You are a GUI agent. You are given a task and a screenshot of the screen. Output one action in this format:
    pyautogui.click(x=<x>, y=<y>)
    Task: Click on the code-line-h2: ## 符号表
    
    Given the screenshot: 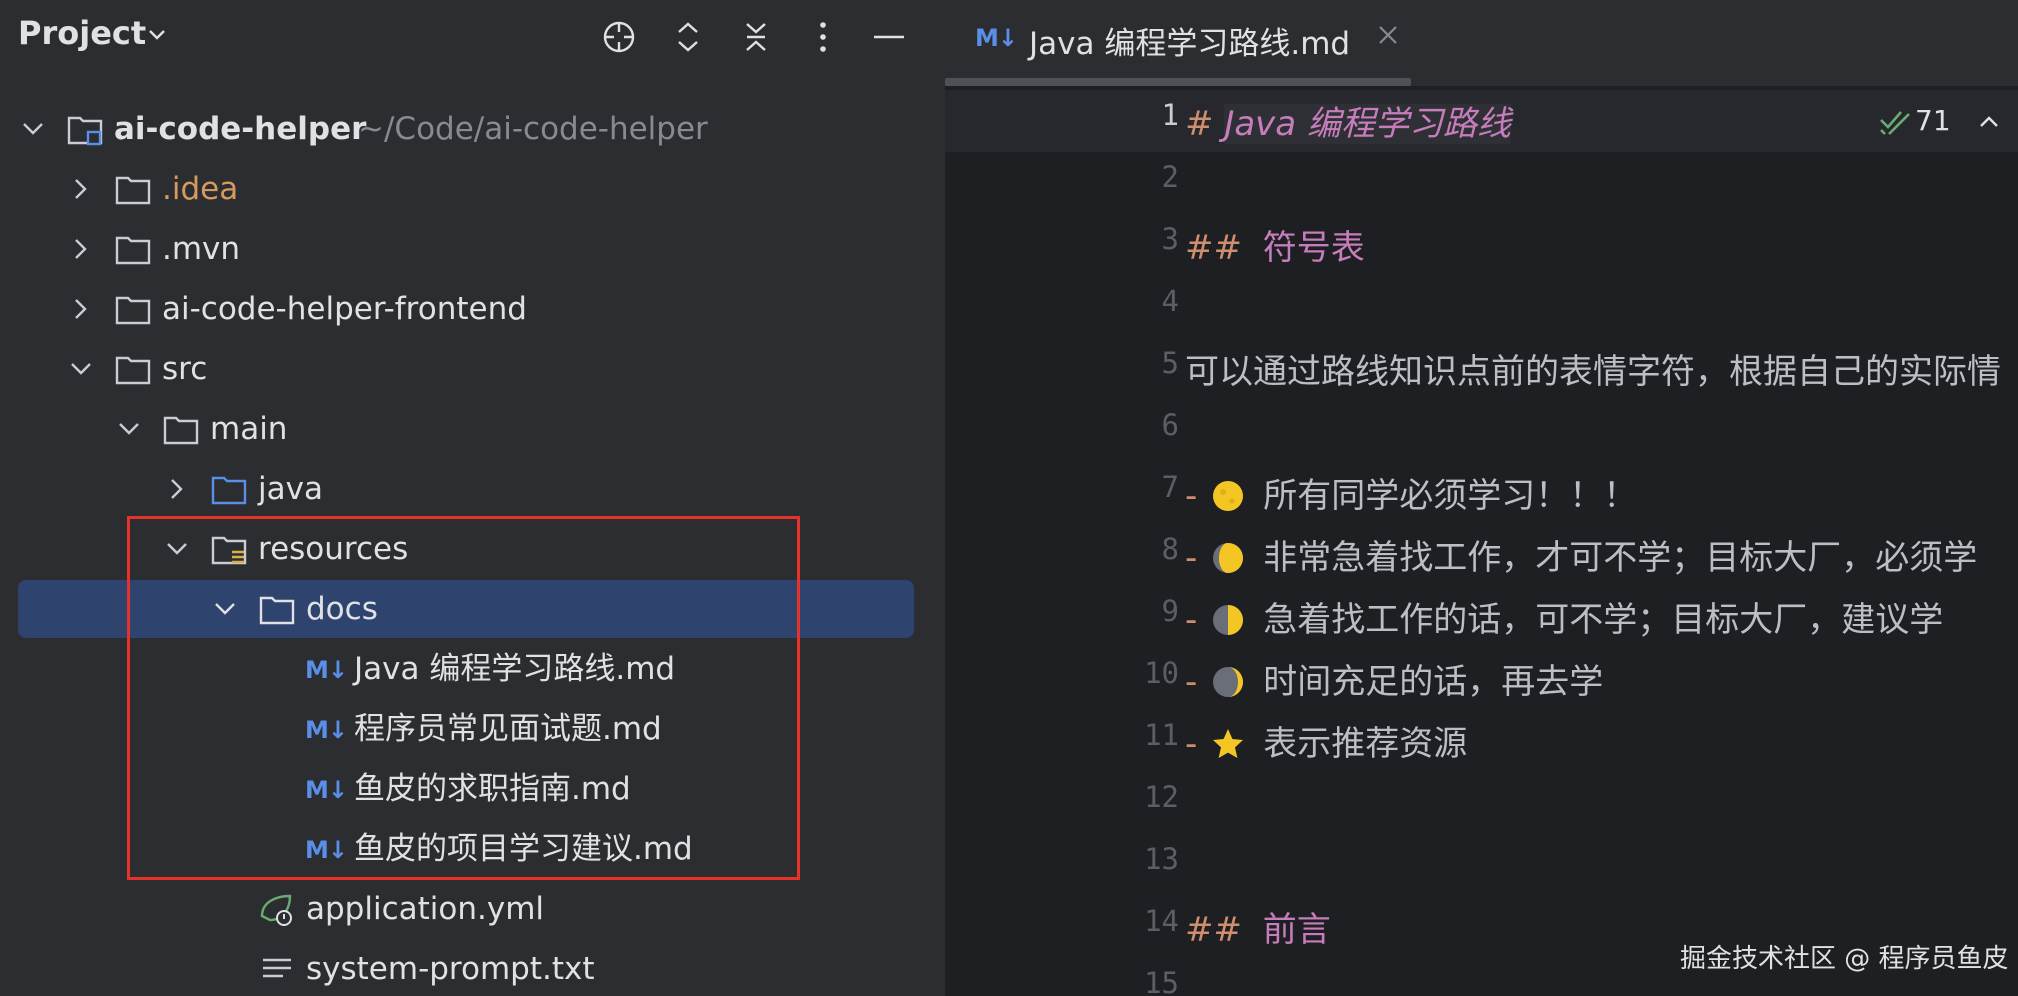 What is the action you would take?
    pyautogui.click(x=1275, y=244)
    